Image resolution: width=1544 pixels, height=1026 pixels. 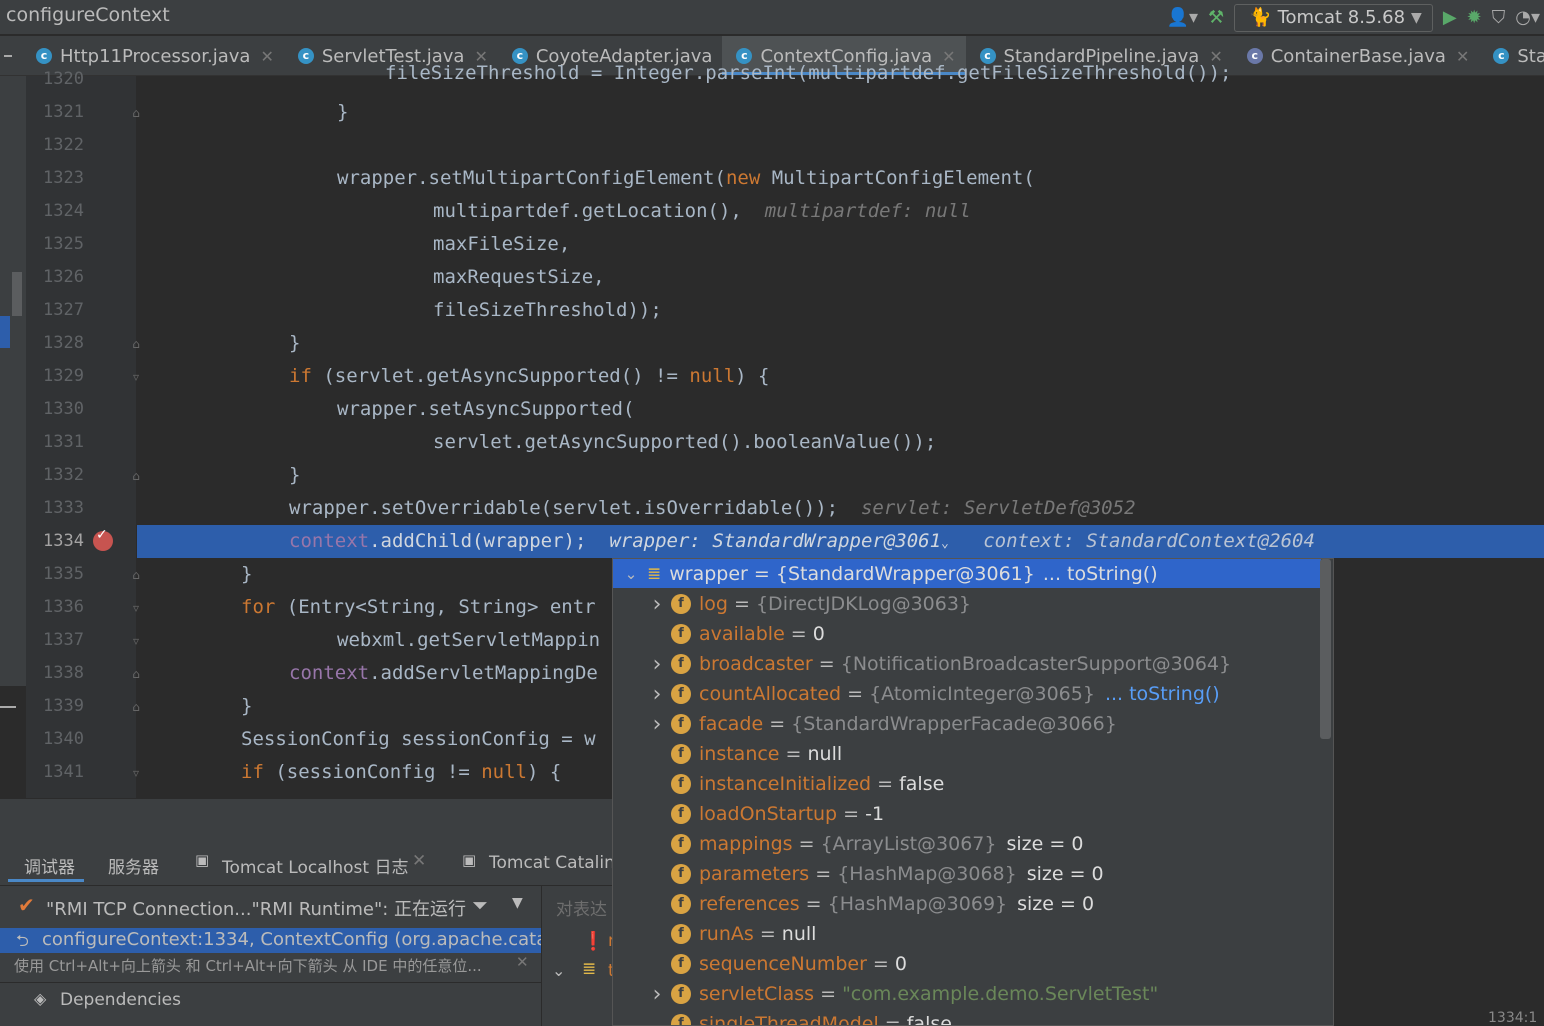 I want to click on inline-debug-value-wrapper: wrapper: StandardWrapper@3061, so click(x=775, y=541).